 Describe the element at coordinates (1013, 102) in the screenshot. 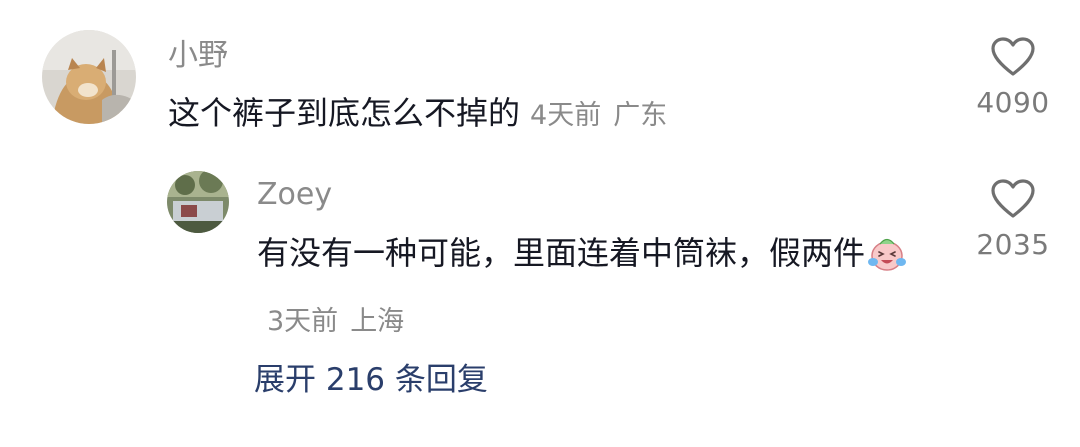

I see `comment-like-count: 4090` at that location.